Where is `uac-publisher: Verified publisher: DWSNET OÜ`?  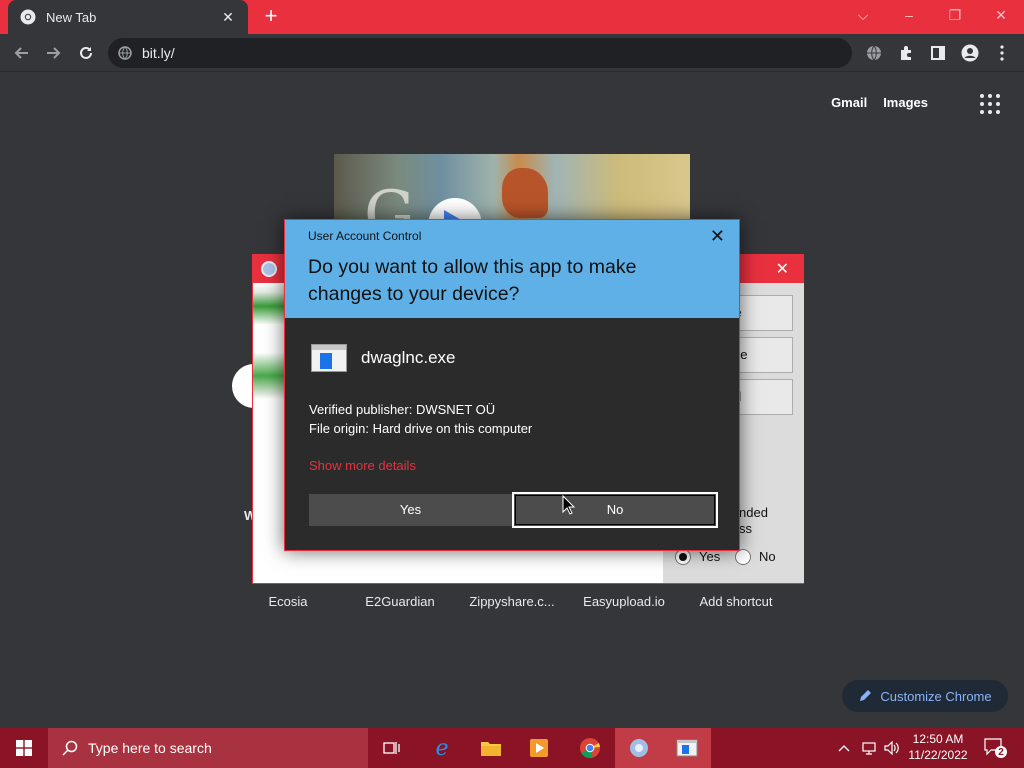 uac-publisher: Verified publisher: DWSNET OÜ is located at coordinates (402, 409).